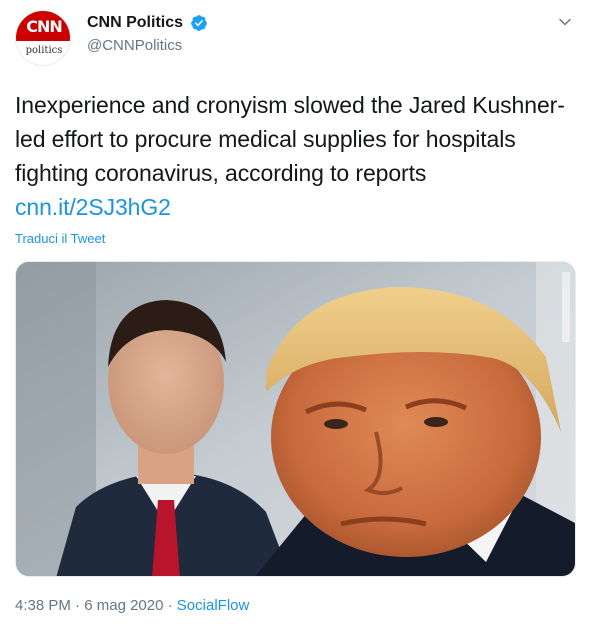 The image size is (589, 628). What do you see at coordinates (44, 50) in the screenshot?
I see `avatar-subtitle: politics` at bounding box center [44, 50].